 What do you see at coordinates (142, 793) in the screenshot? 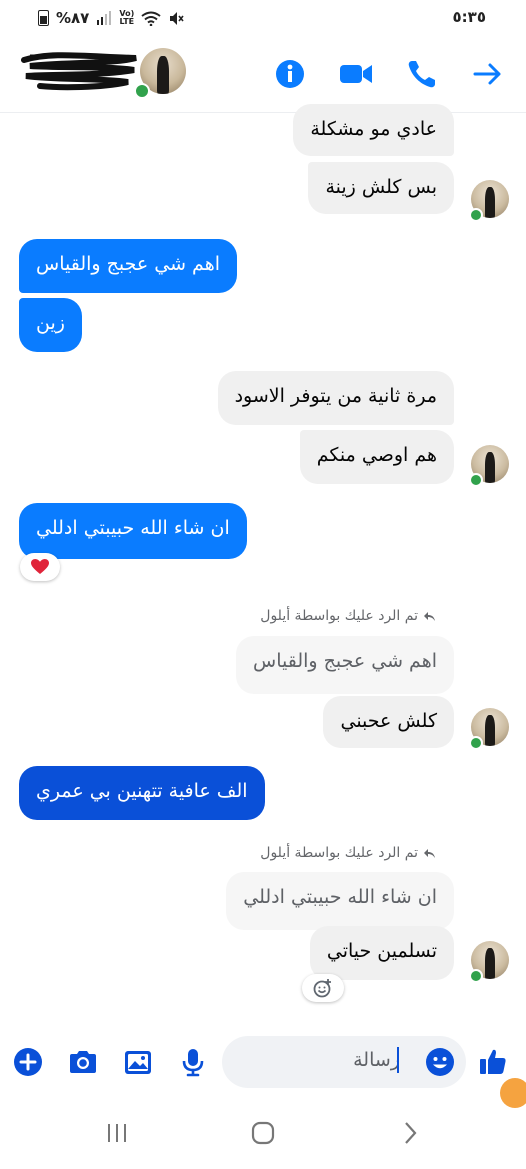
I see `message-bubble-sent: الف عافية تتهنين بي عمري` at bounding box center [142, 793].